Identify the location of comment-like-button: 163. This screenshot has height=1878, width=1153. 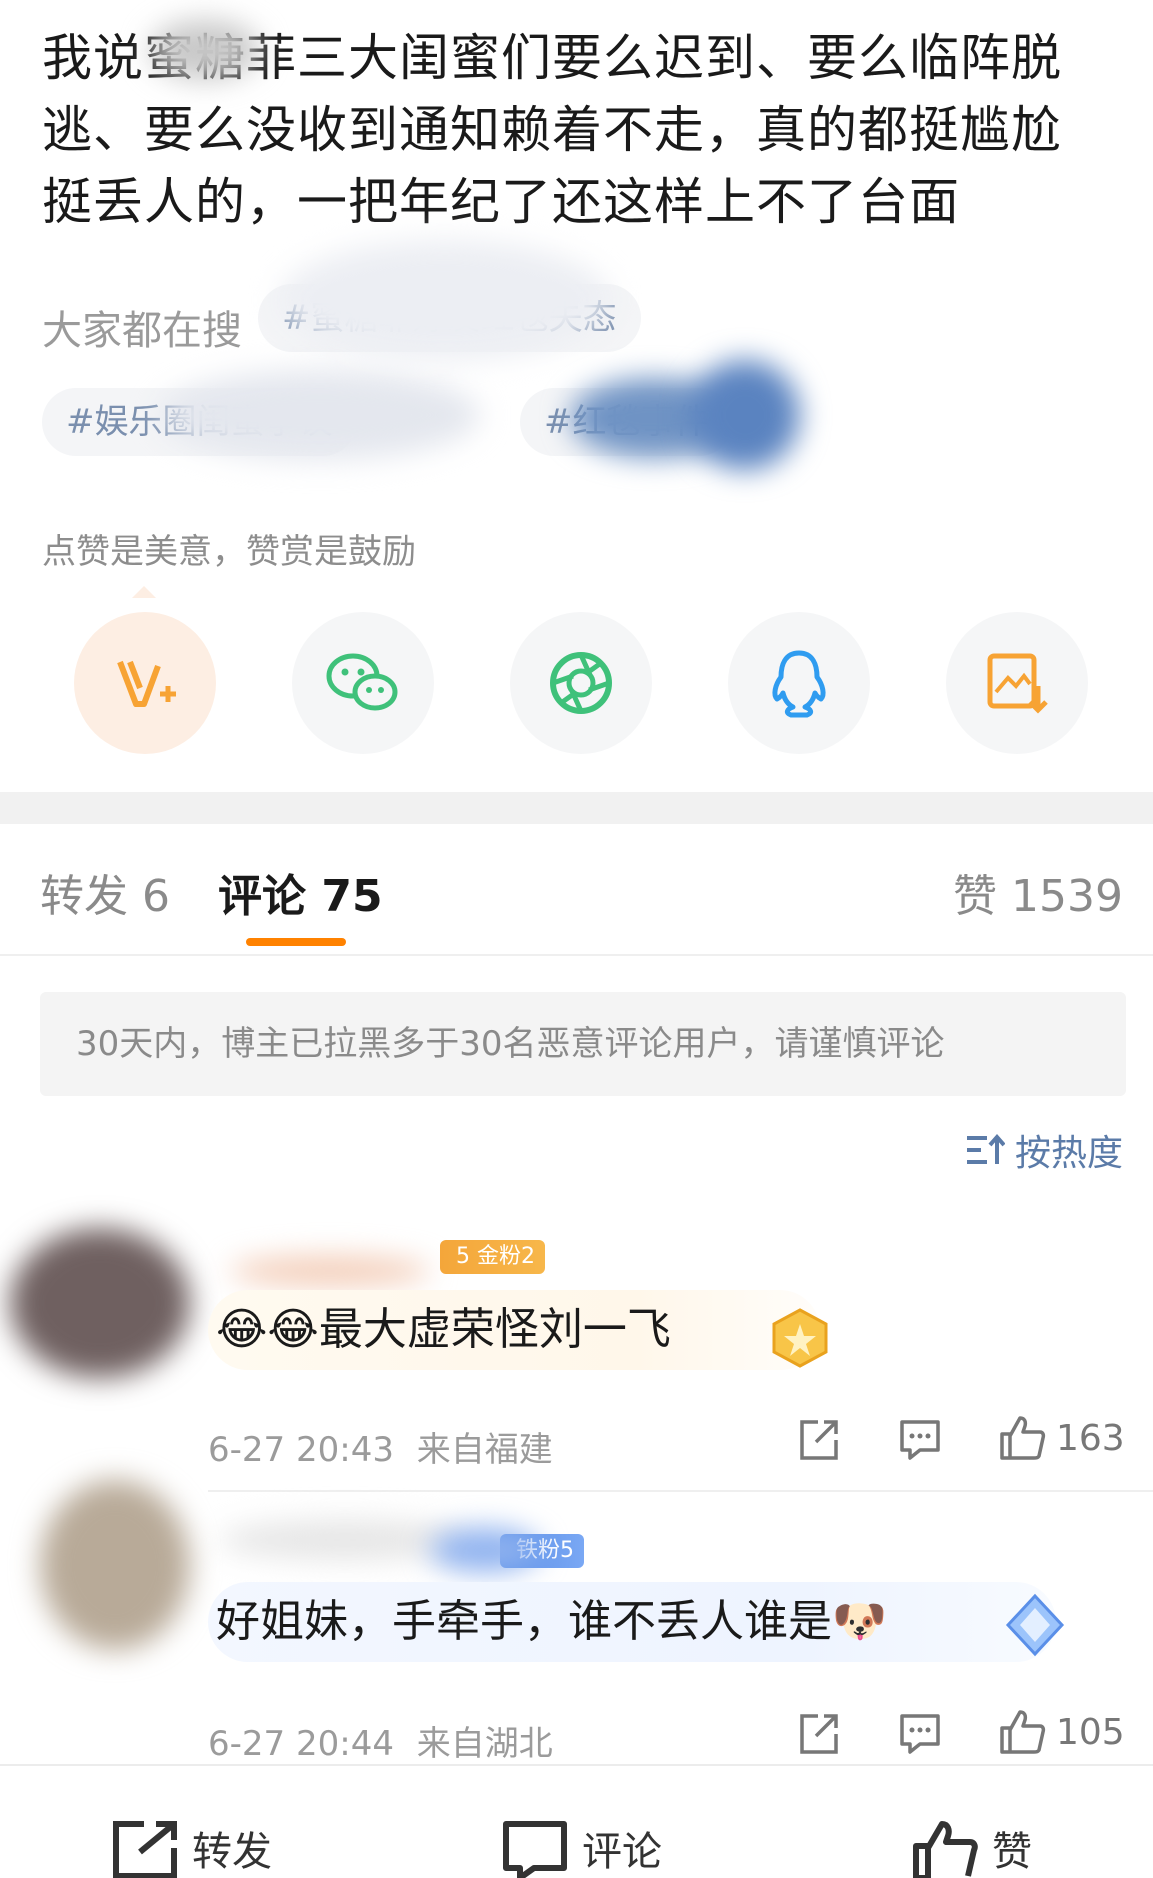
(1061, 1438).